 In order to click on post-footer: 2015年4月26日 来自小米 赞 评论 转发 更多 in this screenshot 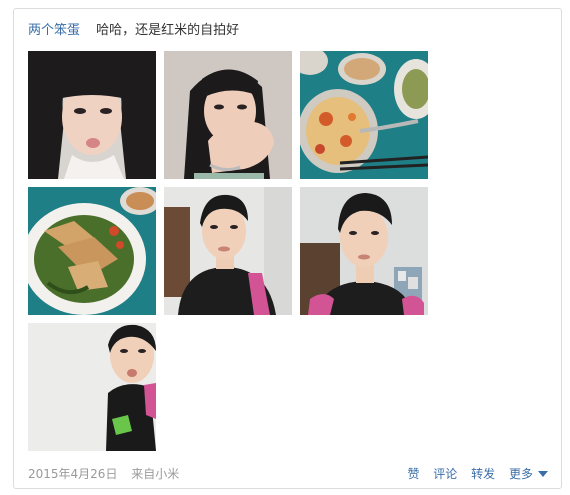, I will do `click(288, 473)`.